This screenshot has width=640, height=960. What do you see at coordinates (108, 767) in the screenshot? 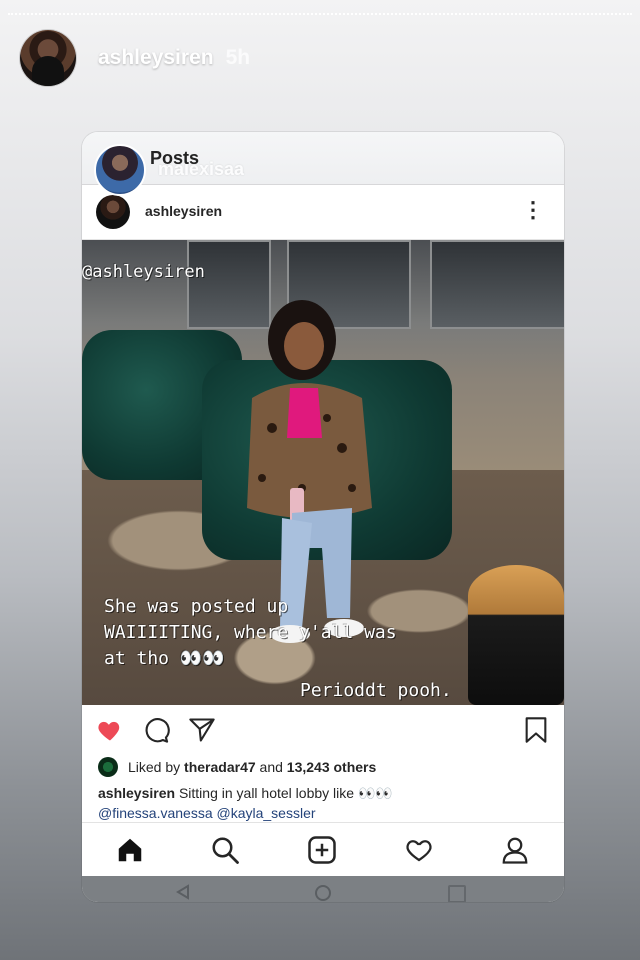
I see `liker-avatar` at bounding box center [108, 767].